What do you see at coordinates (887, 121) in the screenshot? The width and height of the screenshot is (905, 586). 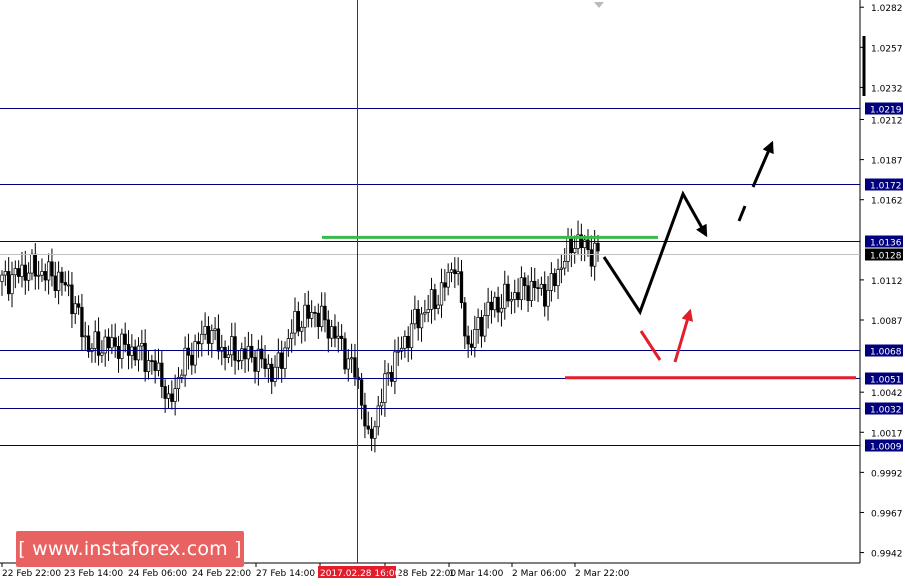 I see `y-tick-label: 1.0212` at bounding box center [887, 121].